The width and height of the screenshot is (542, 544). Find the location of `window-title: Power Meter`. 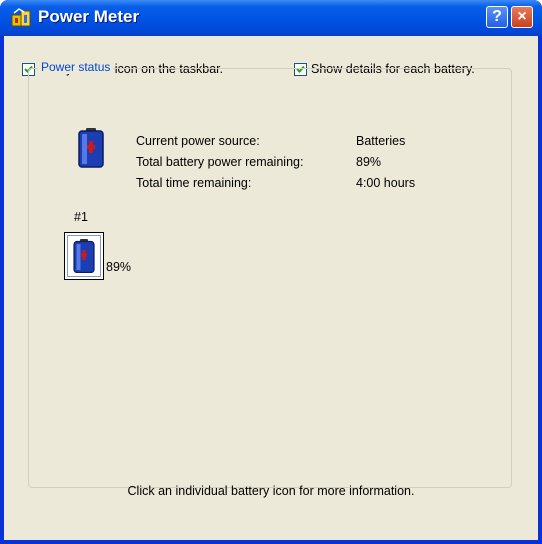

window-title: Power Meter is located at coordinates (89, 16).